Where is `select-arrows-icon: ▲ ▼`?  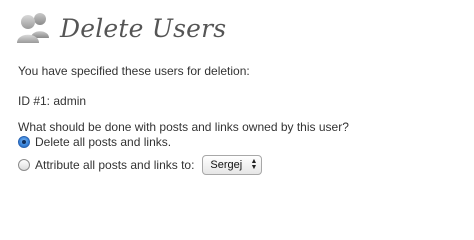
select-arrows-icon: ▲ ▼ is located at coordinates (254, 164).